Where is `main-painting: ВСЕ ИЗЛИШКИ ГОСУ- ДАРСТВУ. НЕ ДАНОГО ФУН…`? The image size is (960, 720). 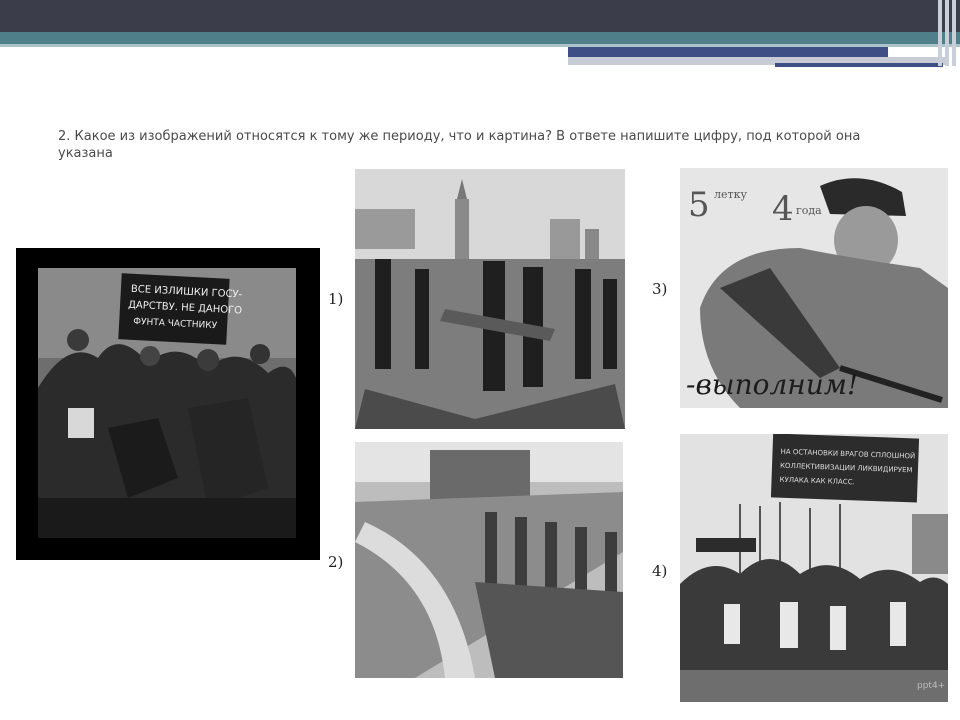 main-painting: ВСЕ ИЗЛИШКИ ГОСУ- ДАРСТВУ. НЕ ДАНОГО ФУН… is located at coordinates (167, 403).